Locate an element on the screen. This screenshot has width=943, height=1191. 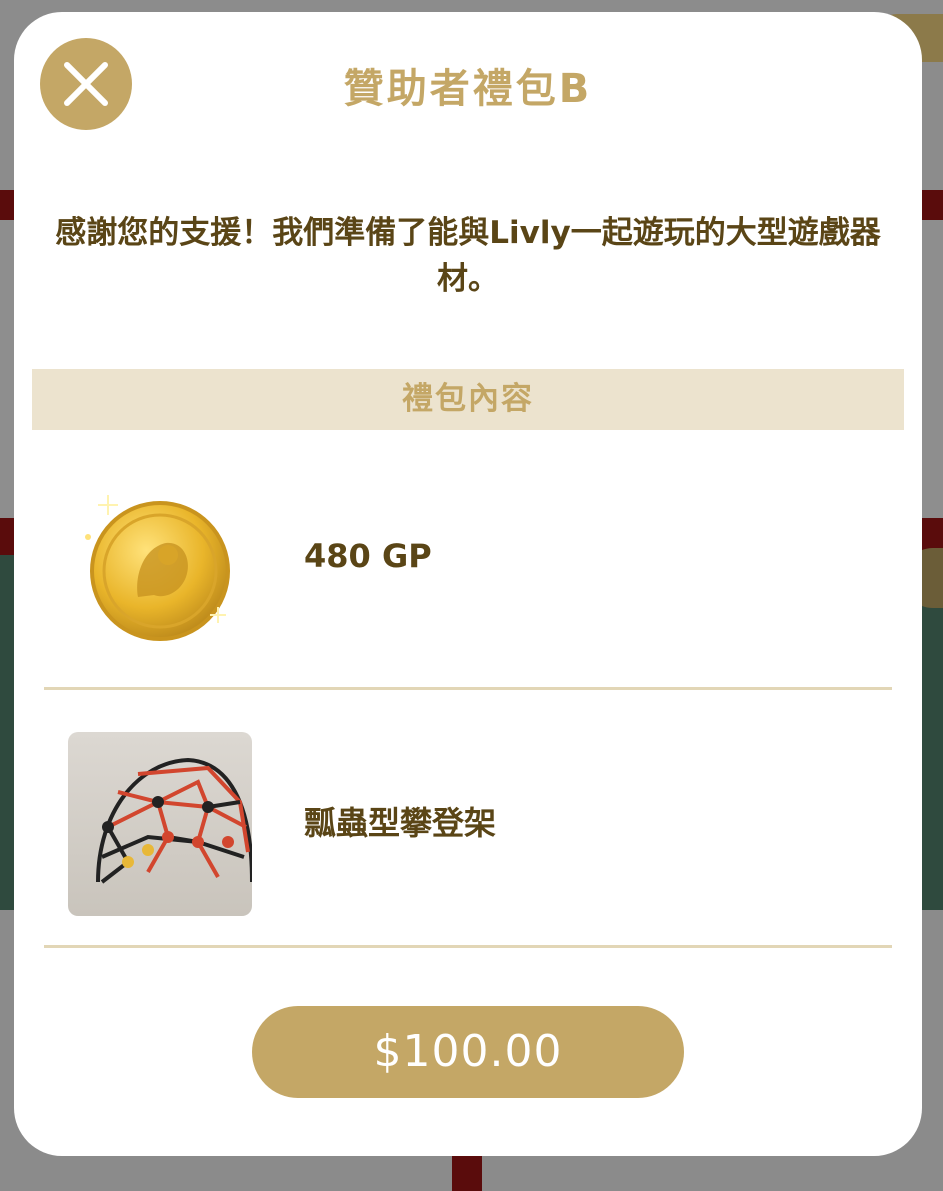
purchase-button: $100.00 is located at coordinates (468, 1052).